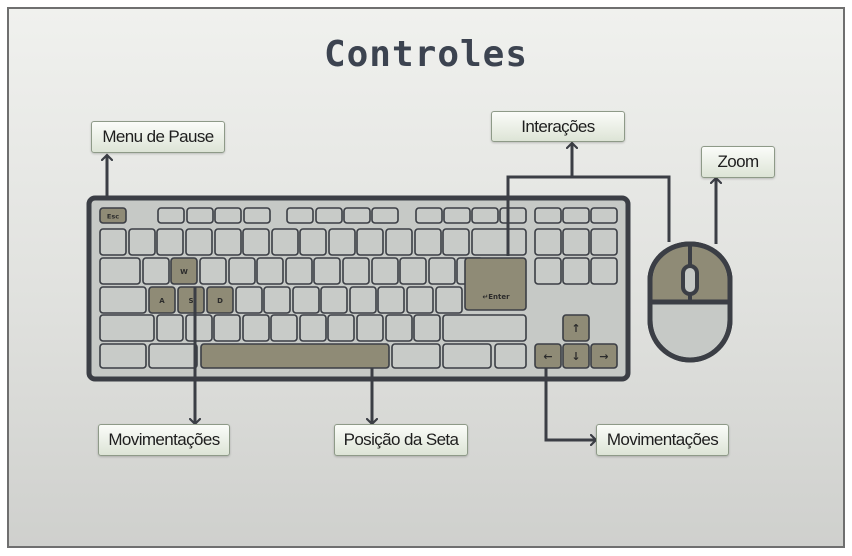 Image resolution: width=852 pixels, height=556 pixels. Describe the element at coordinates (127, 328) in the screenshot. I see `key-shift-left` at that location.